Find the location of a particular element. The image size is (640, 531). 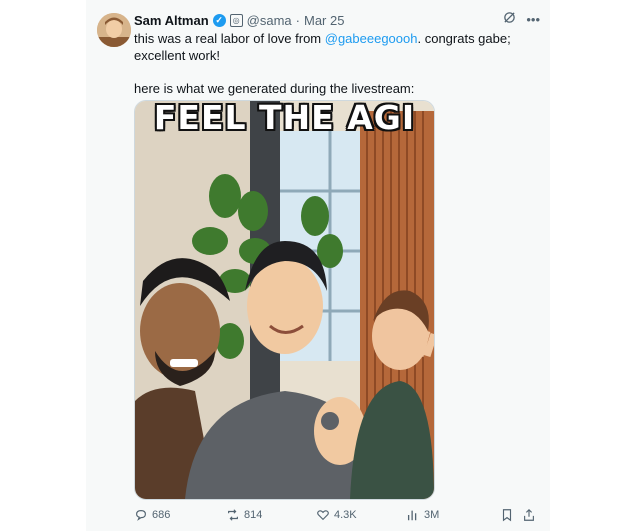

image-caption: FEEL THE AGI is located at coordinates (284, 118).